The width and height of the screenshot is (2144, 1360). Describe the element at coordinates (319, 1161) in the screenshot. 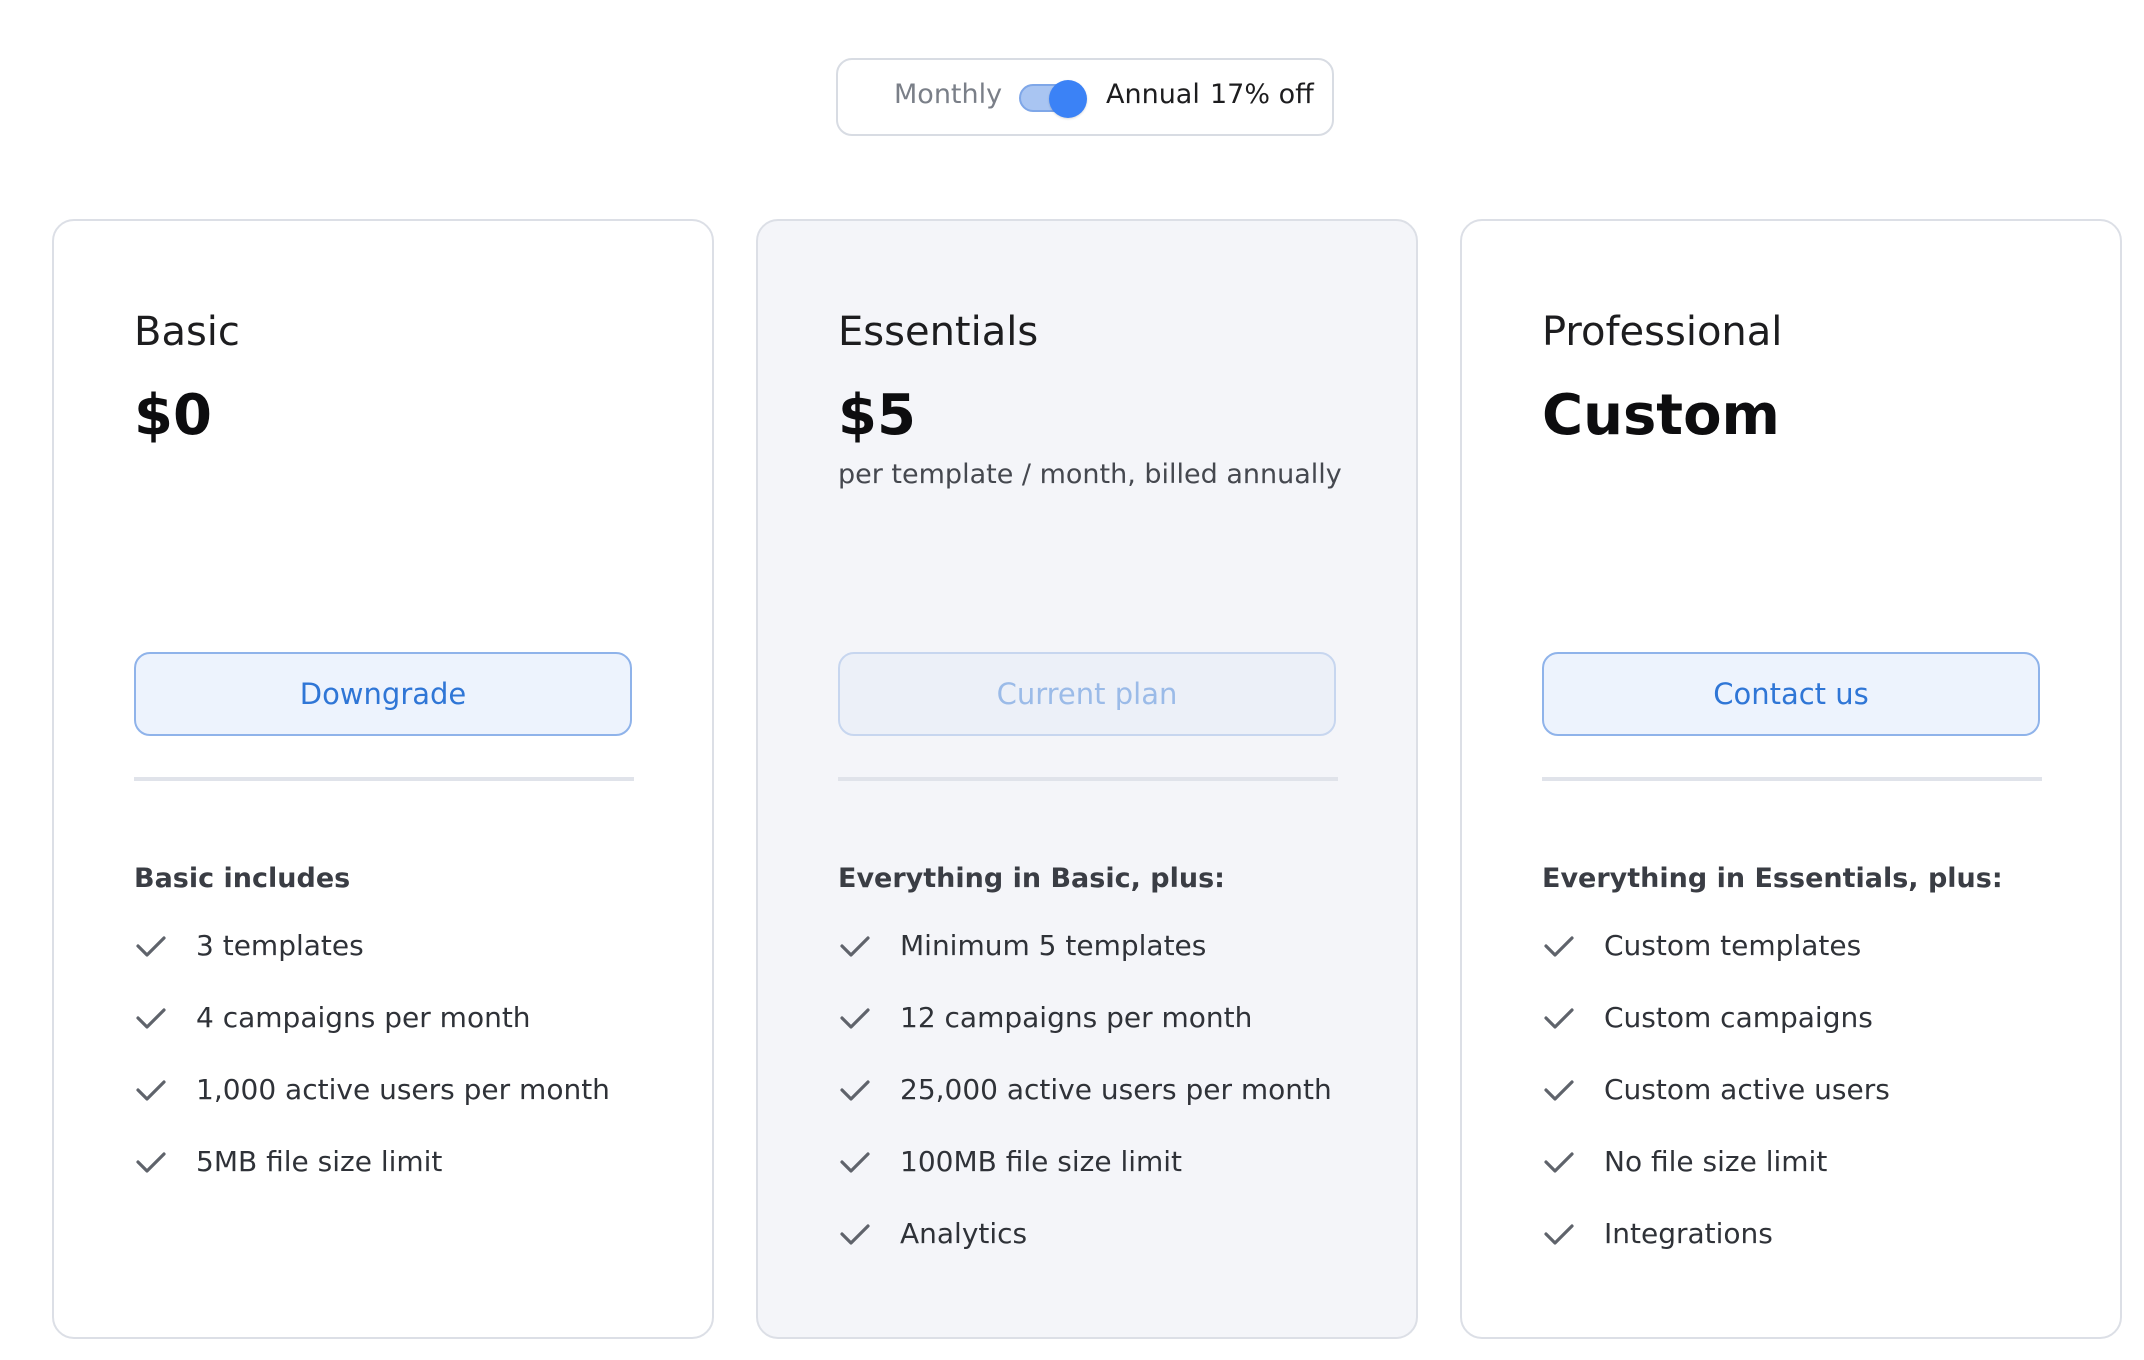

I see `feature-text: 5MB file size limit` at that location.